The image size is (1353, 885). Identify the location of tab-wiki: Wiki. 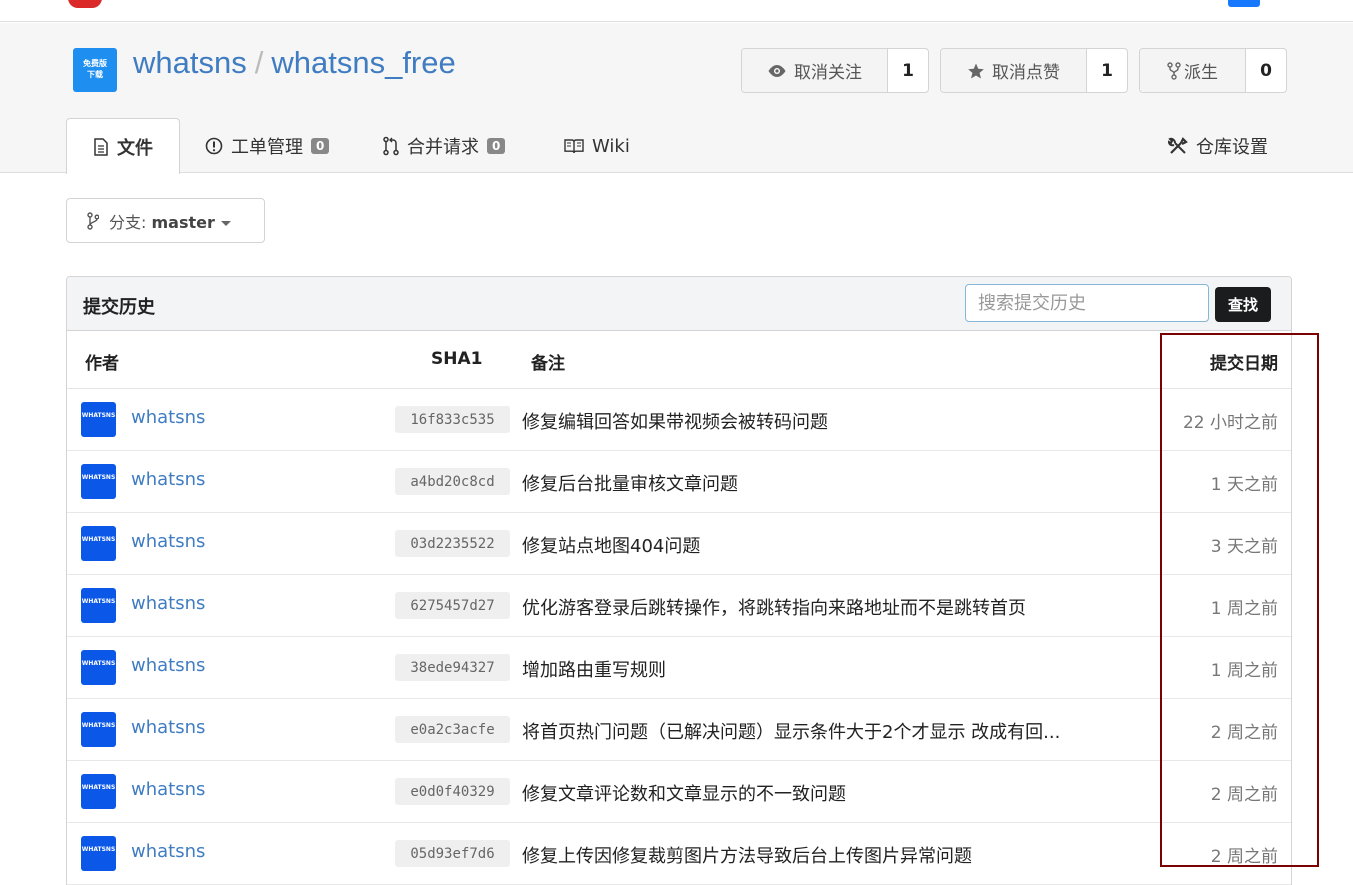
(597, 146).